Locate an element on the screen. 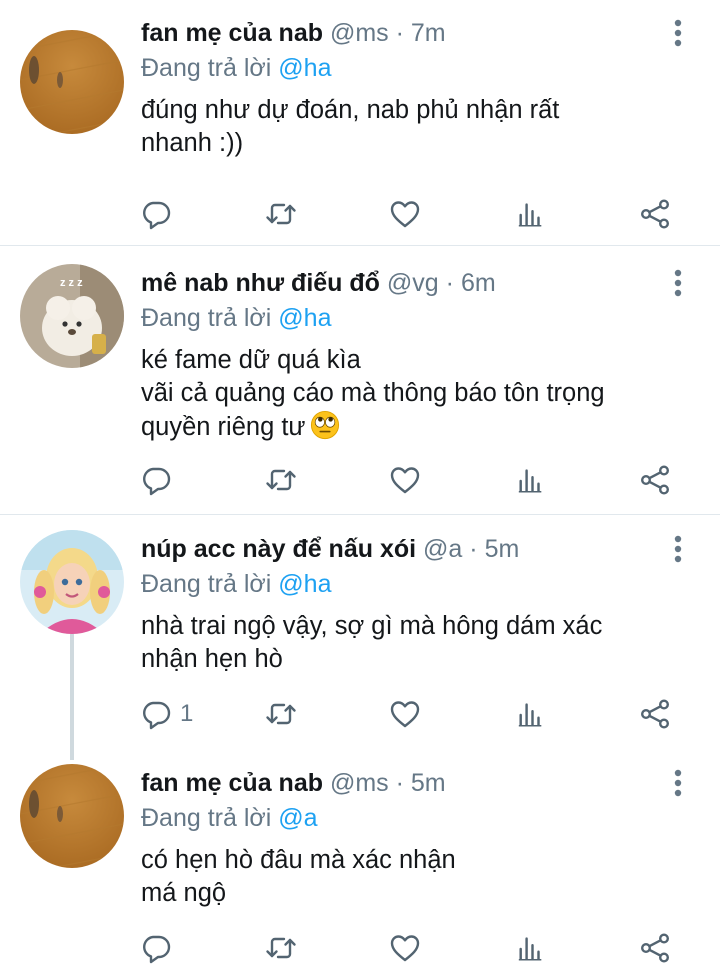 The height and width of the screenshot is (976, 720). display-name: mê nab như điếu đổ is located at coordinates (260, 283).